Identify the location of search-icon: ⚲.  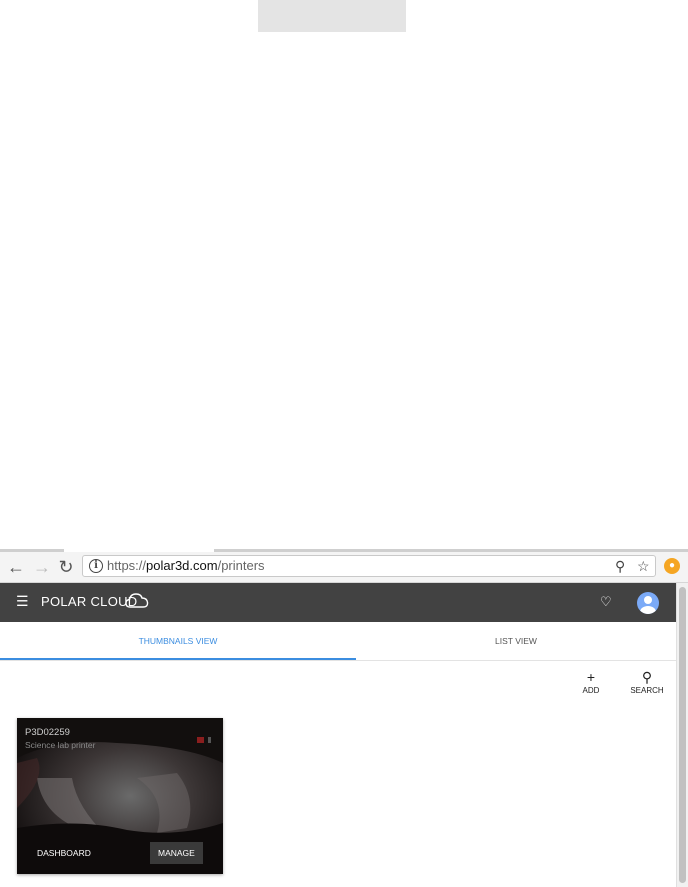
(647, 677).